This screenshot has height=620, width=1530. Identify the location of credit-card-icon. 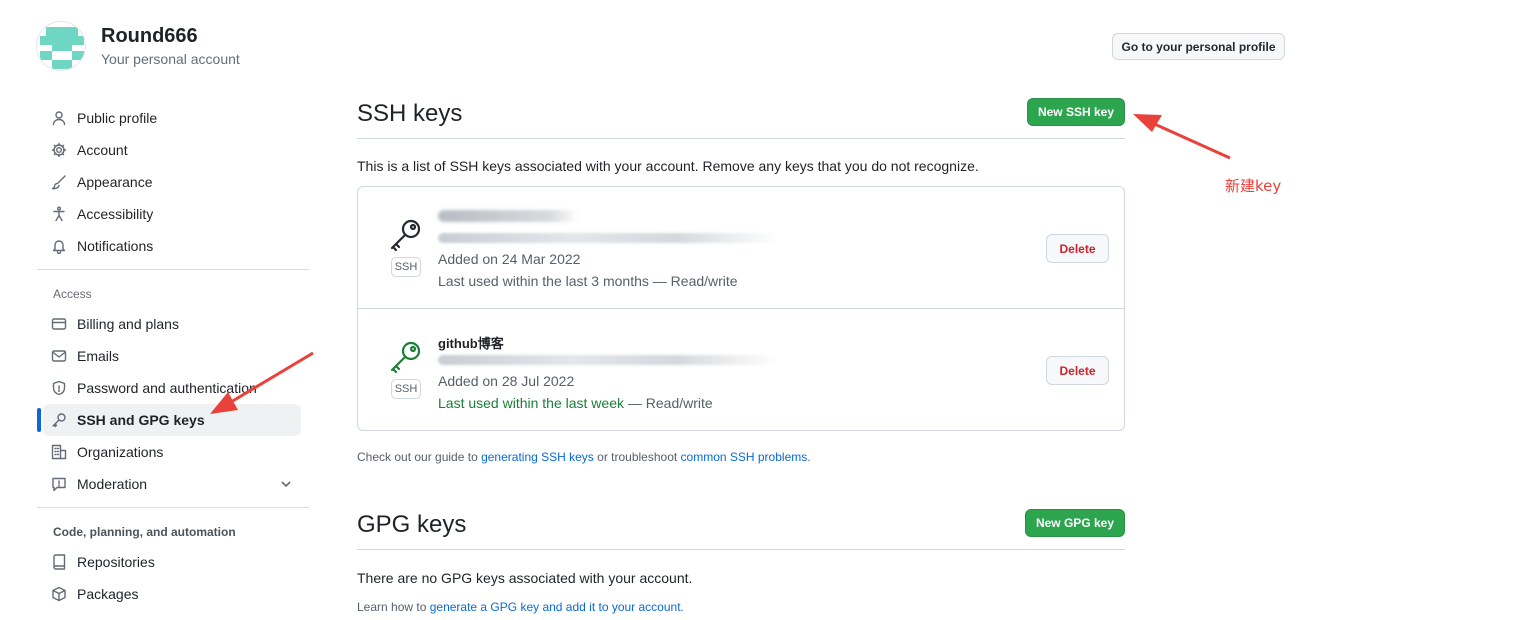
(59, 324).